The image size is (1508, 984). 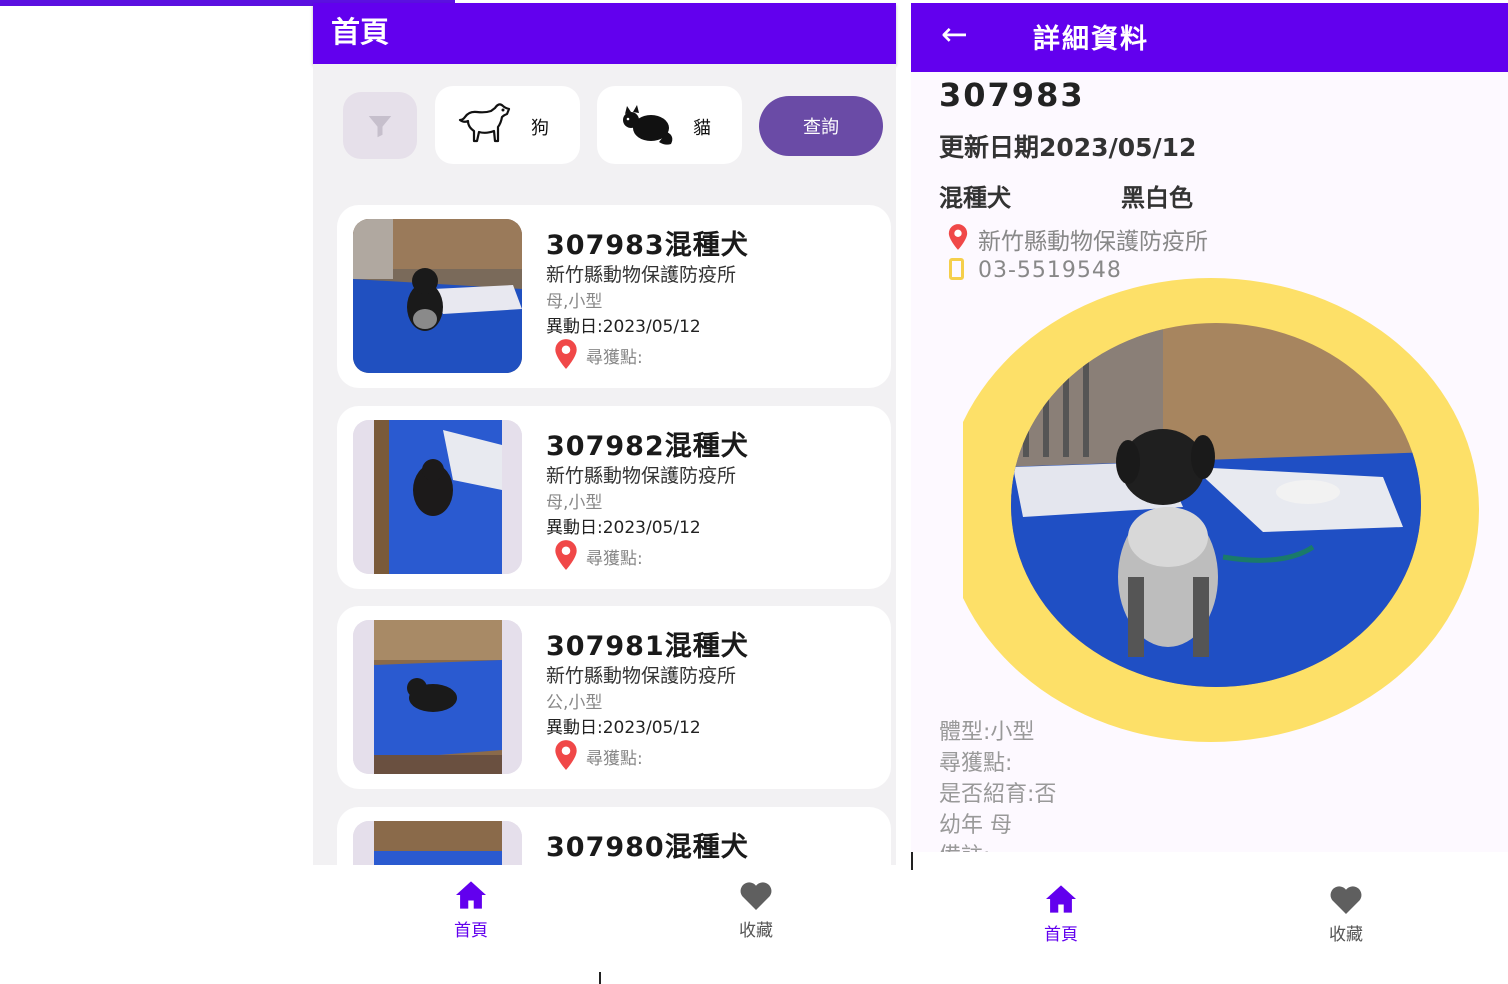 What do you see at coordinates (702, 128) in the screenshot?
I see `cat-filter-label: 貓` at bounding box center [702, 128].